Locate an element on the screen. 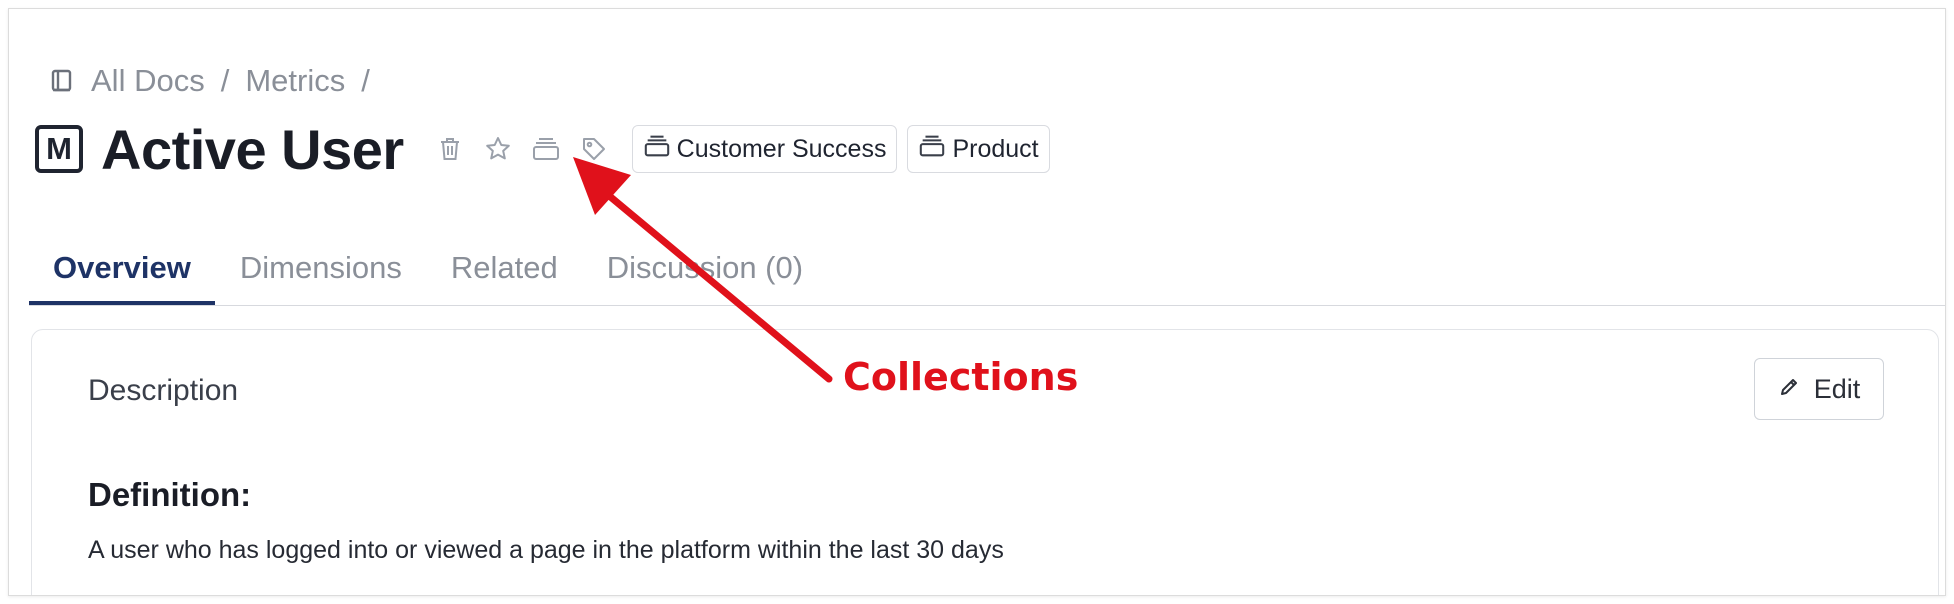  breadcrumb: All Docs / Metrics / is located at coordinates (209, 81).